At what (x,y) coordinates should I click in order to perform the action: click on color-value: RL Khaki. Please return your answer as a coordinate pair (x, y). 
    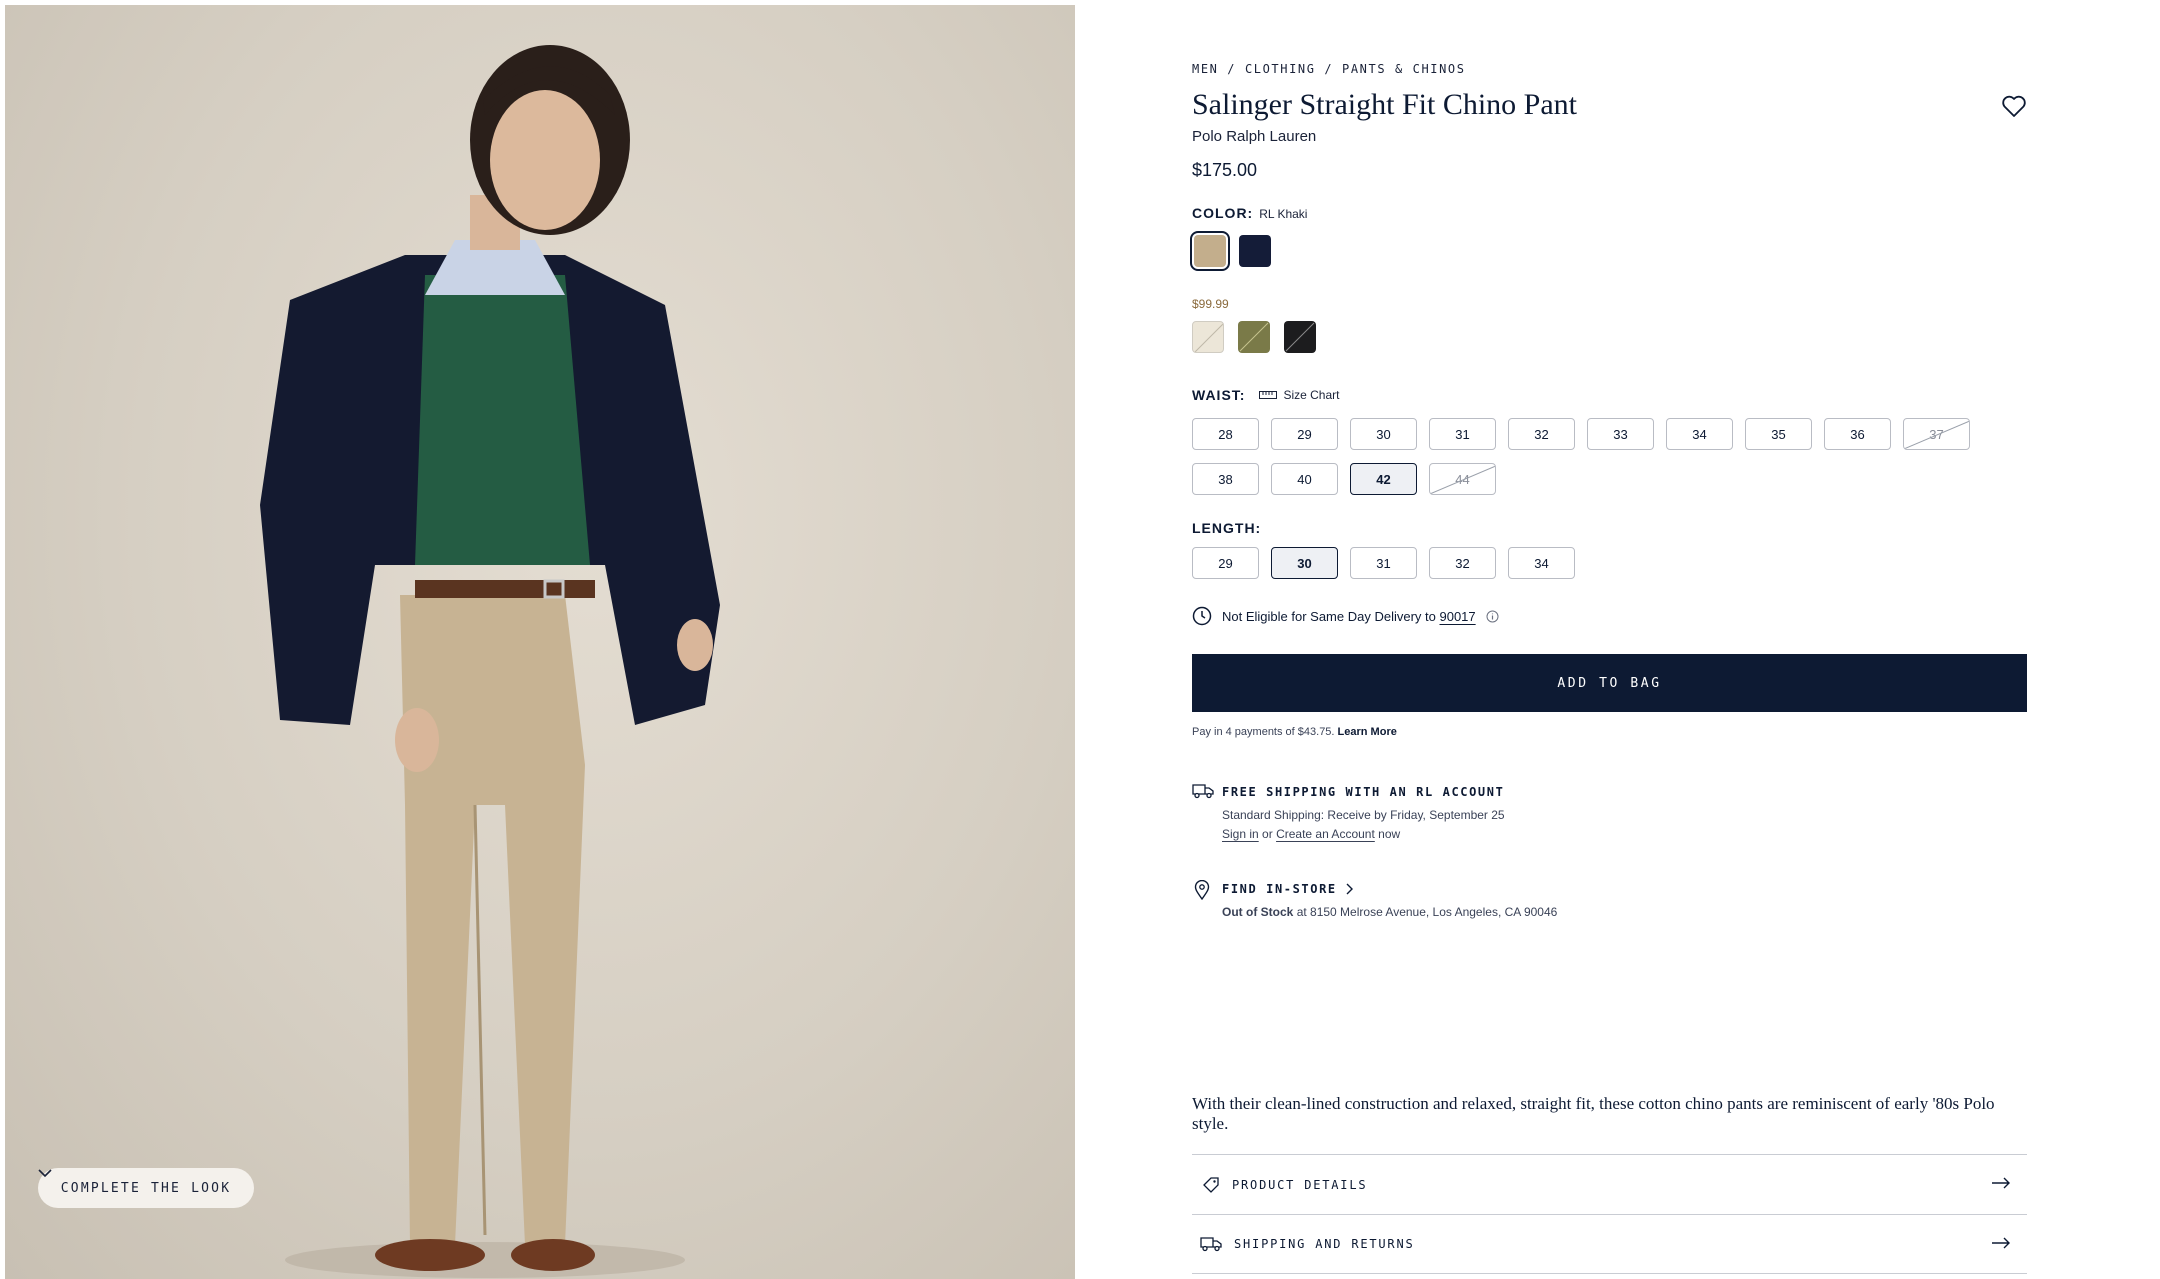
    Looking at the image, I should click on (1283, 214).